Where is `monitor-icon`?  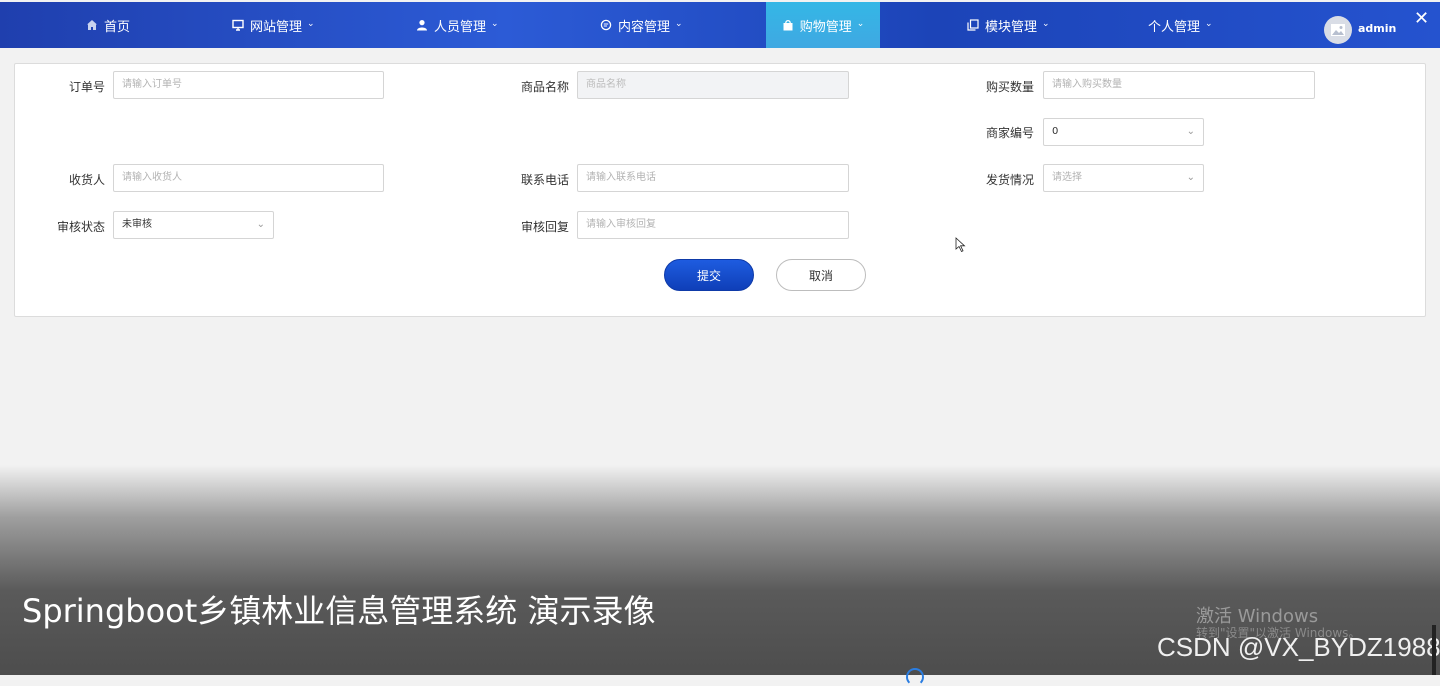
monitor-icon is located at coordinates (238, 25).